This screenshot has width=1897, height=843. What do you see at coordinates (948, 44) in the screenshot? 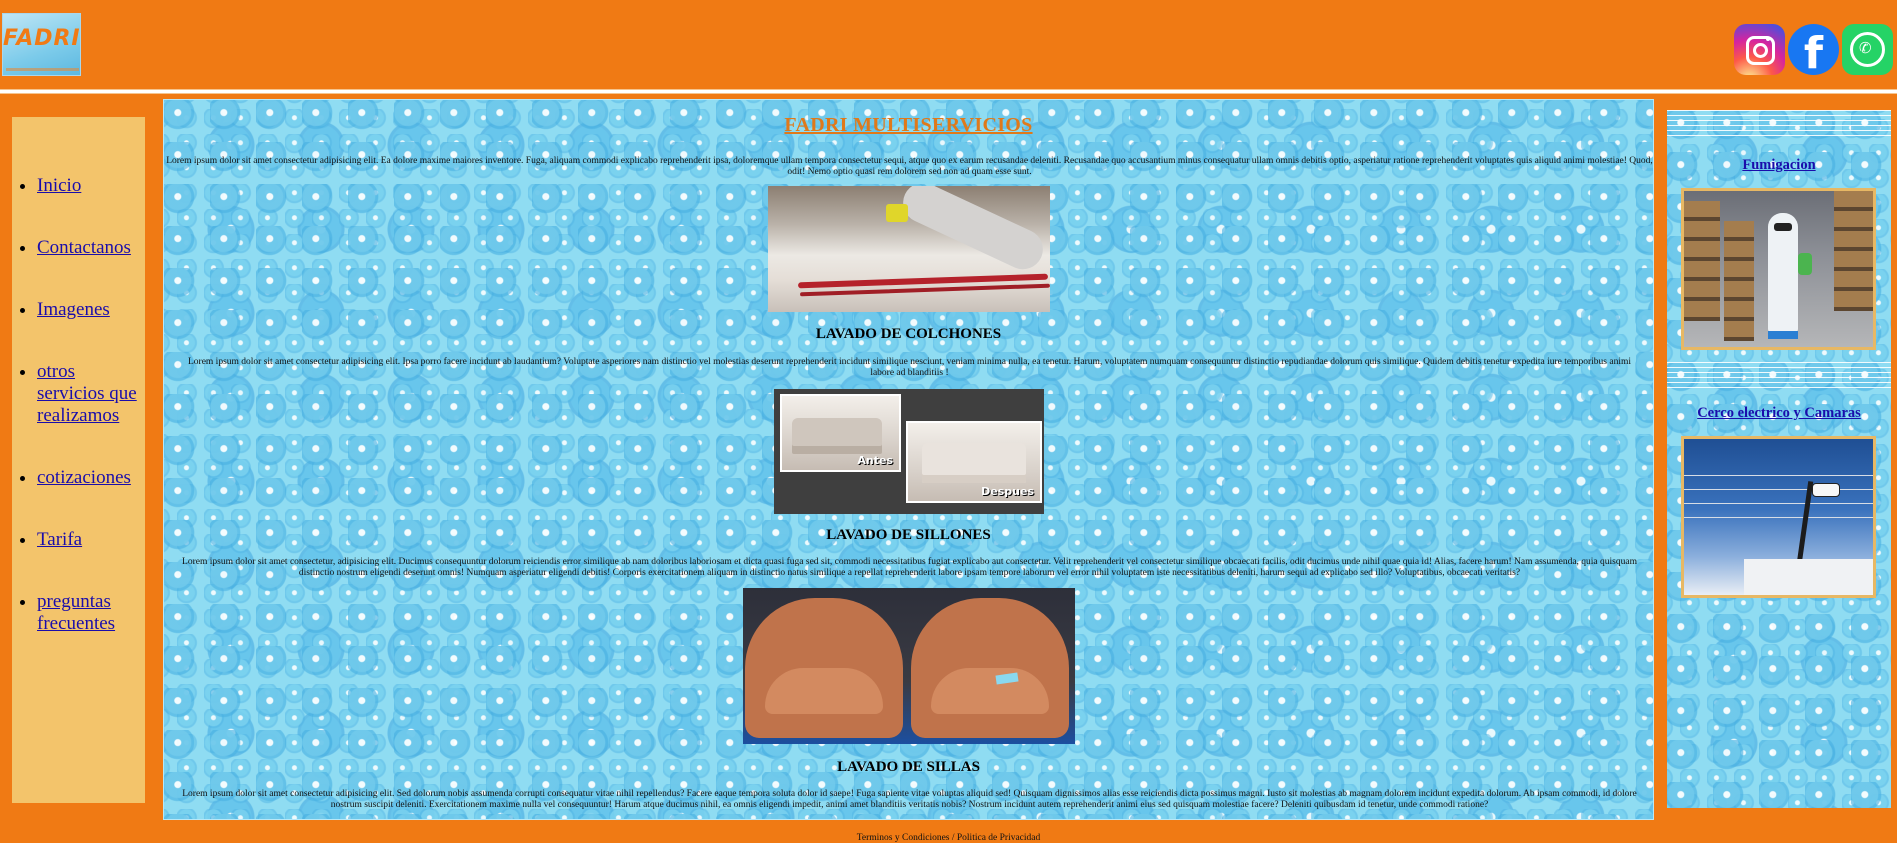
I see `site-header: FADRI f ✆` at bounding box center [948, 44].